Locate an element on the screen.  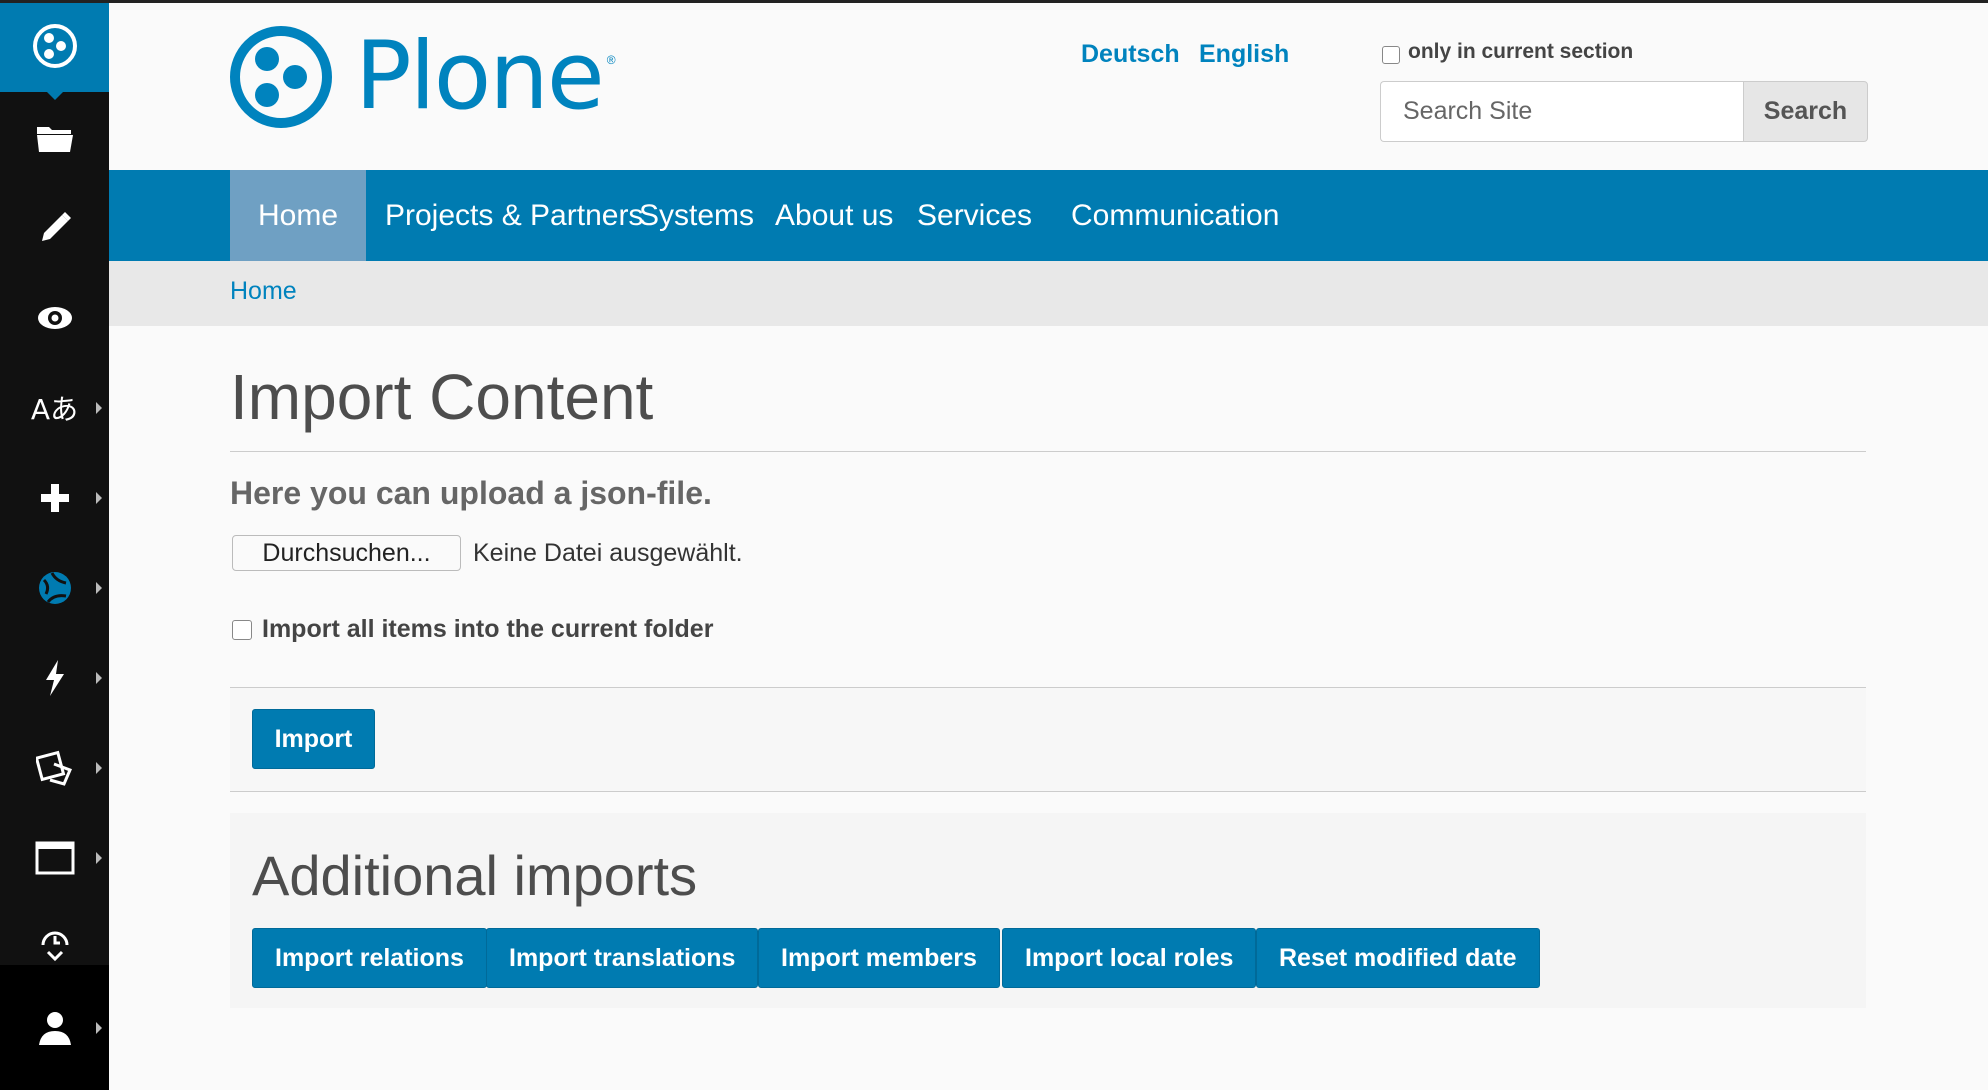
toolbar-history-button is located at coordinates (54, 945).